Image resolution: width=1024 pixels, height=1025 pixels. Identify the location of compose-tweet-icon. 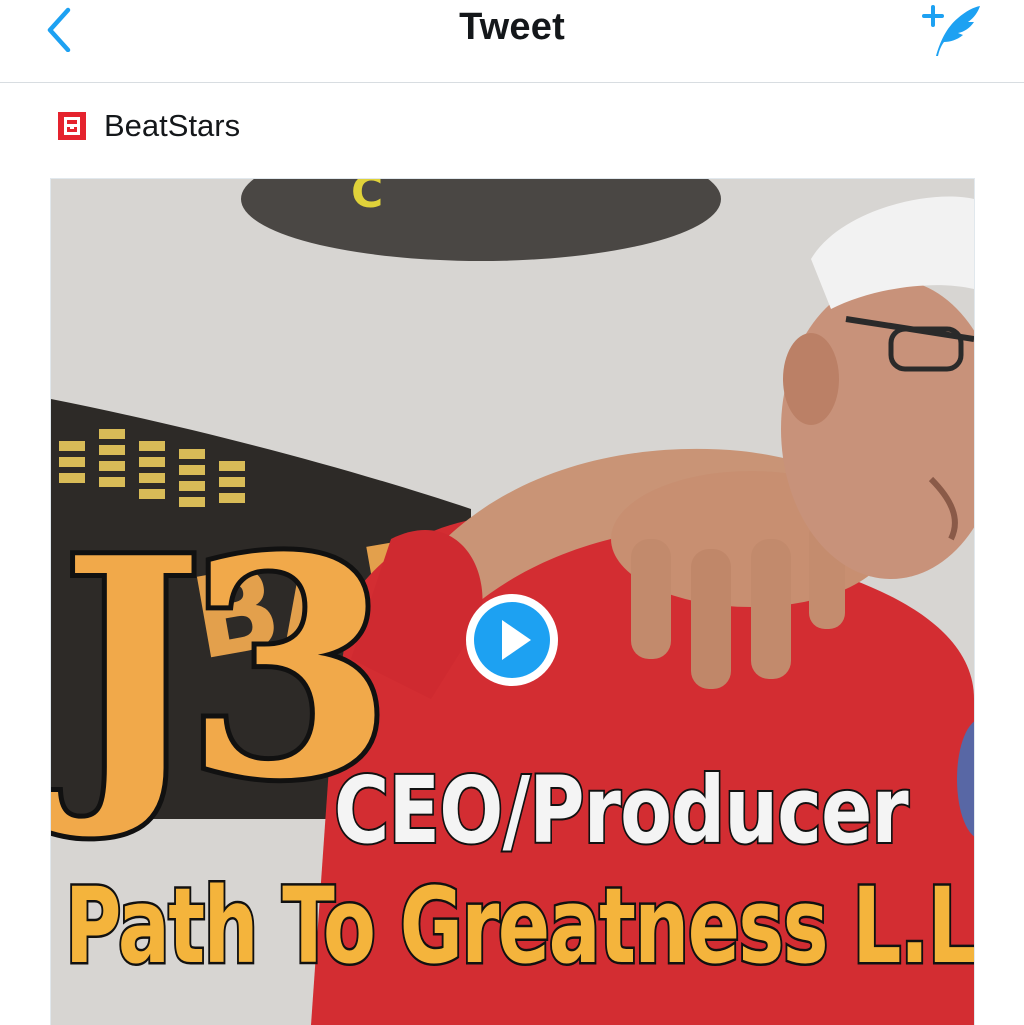
(951, 30).